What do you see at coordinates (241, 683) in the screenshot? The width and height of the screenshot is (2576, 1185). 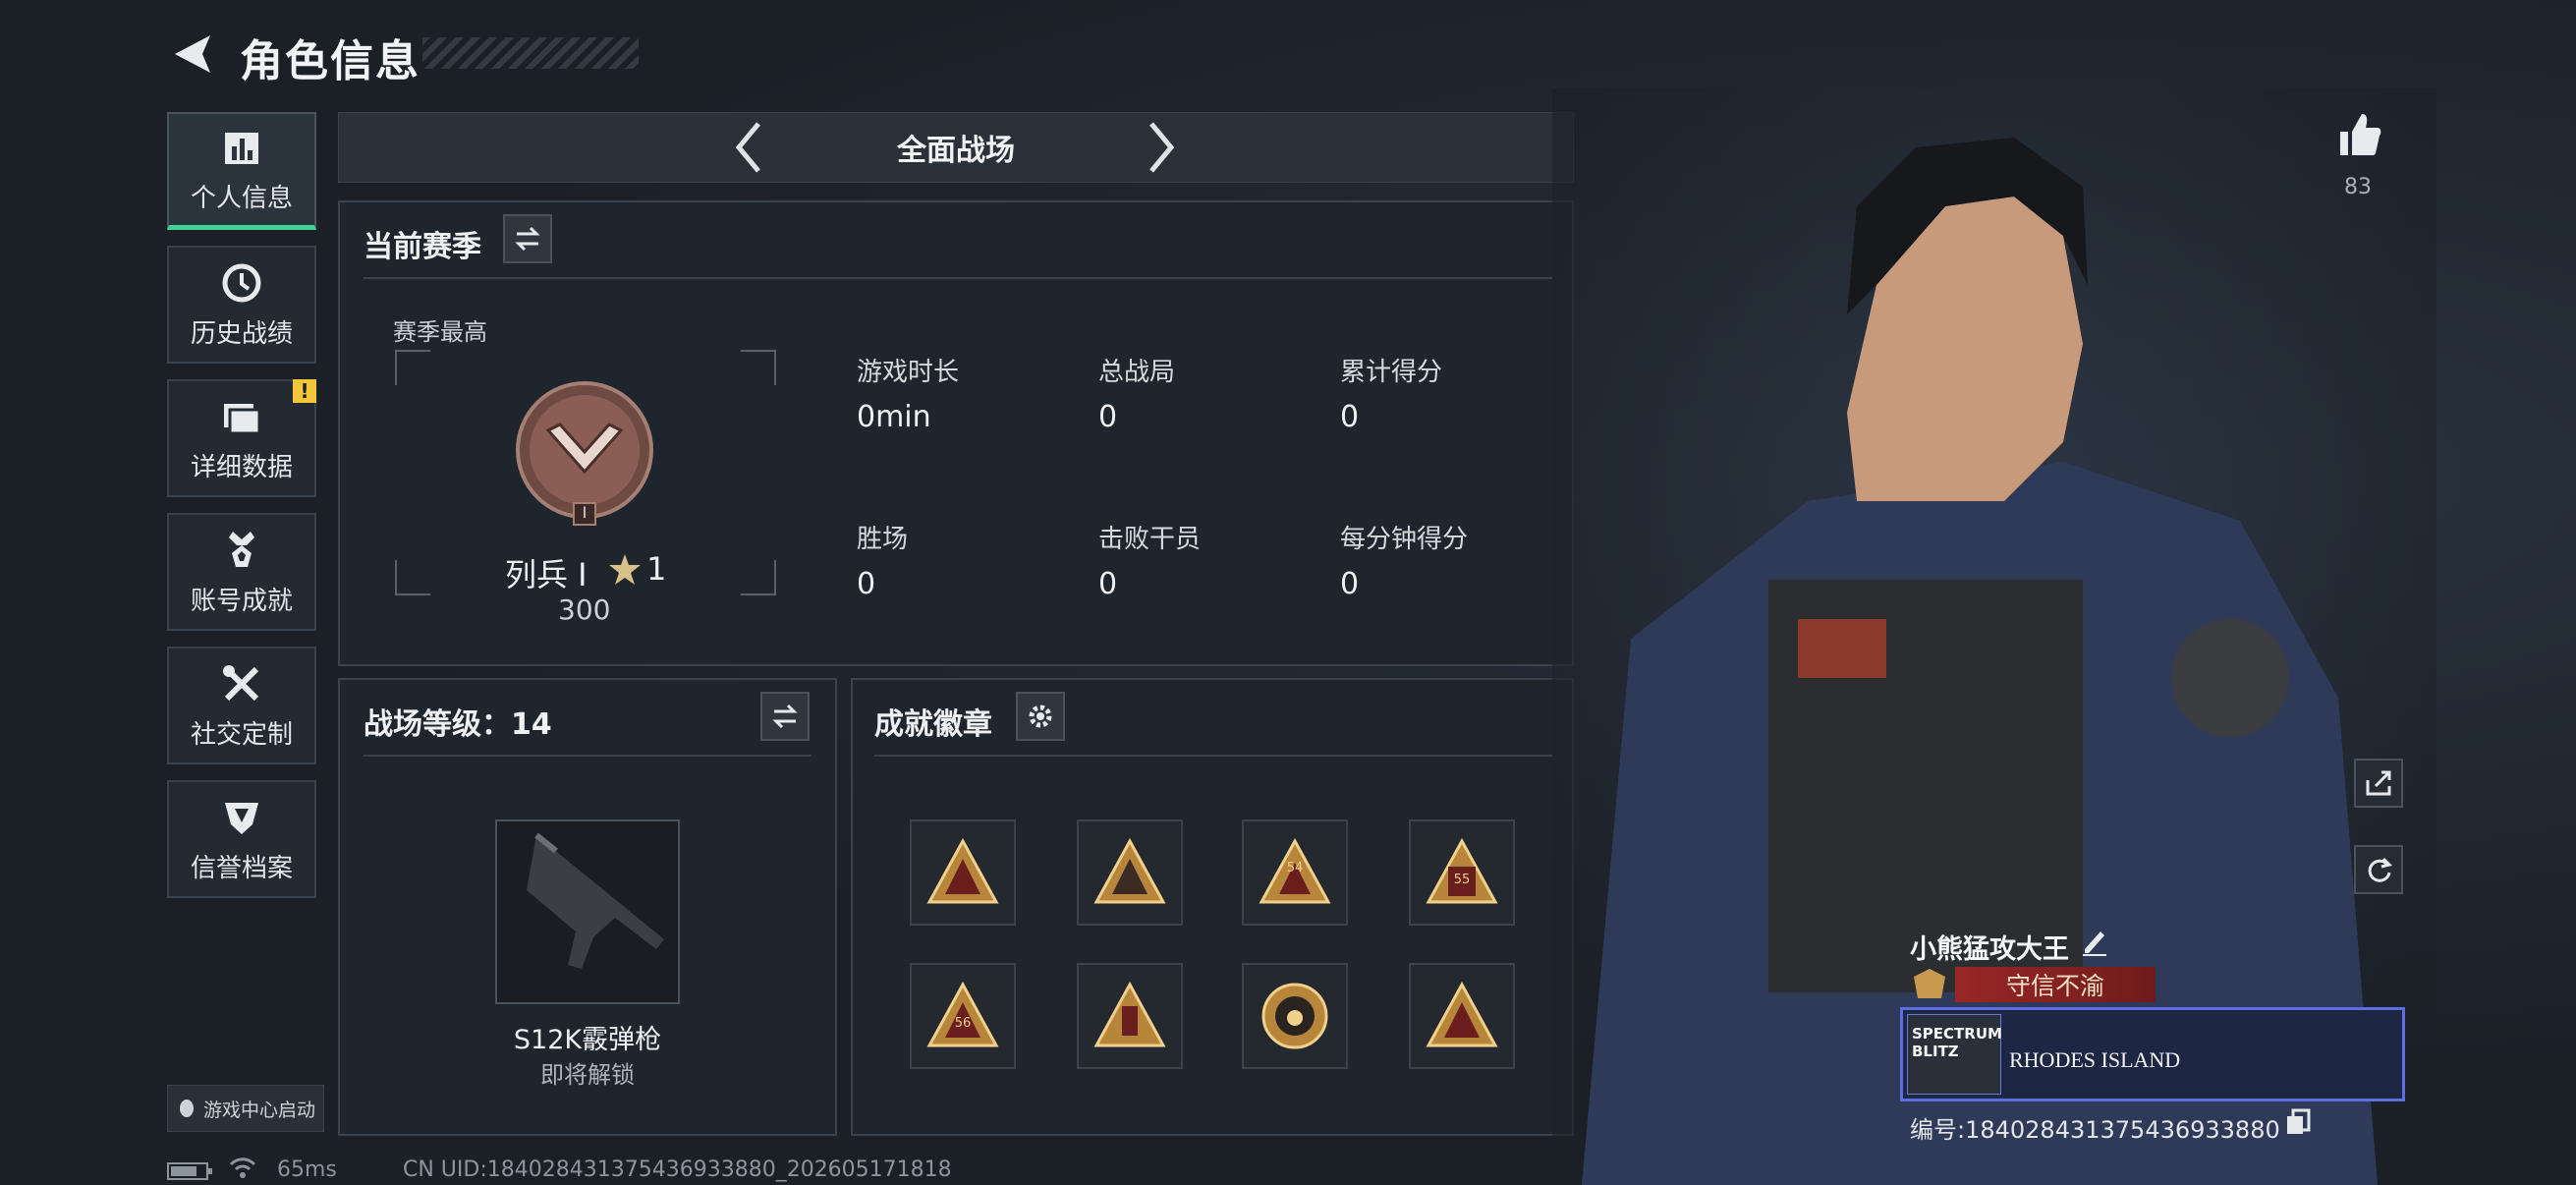 I see `tools-icon` at bounding box center [241, 683].